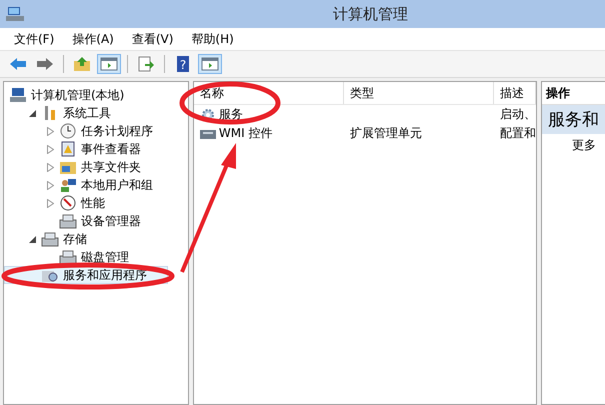 The width and height of the screenshot is (605, 405). Describe the element at coordinates (110, 167) in the screenshot. I see `tree-item-label: 共享文件夹` at that location.